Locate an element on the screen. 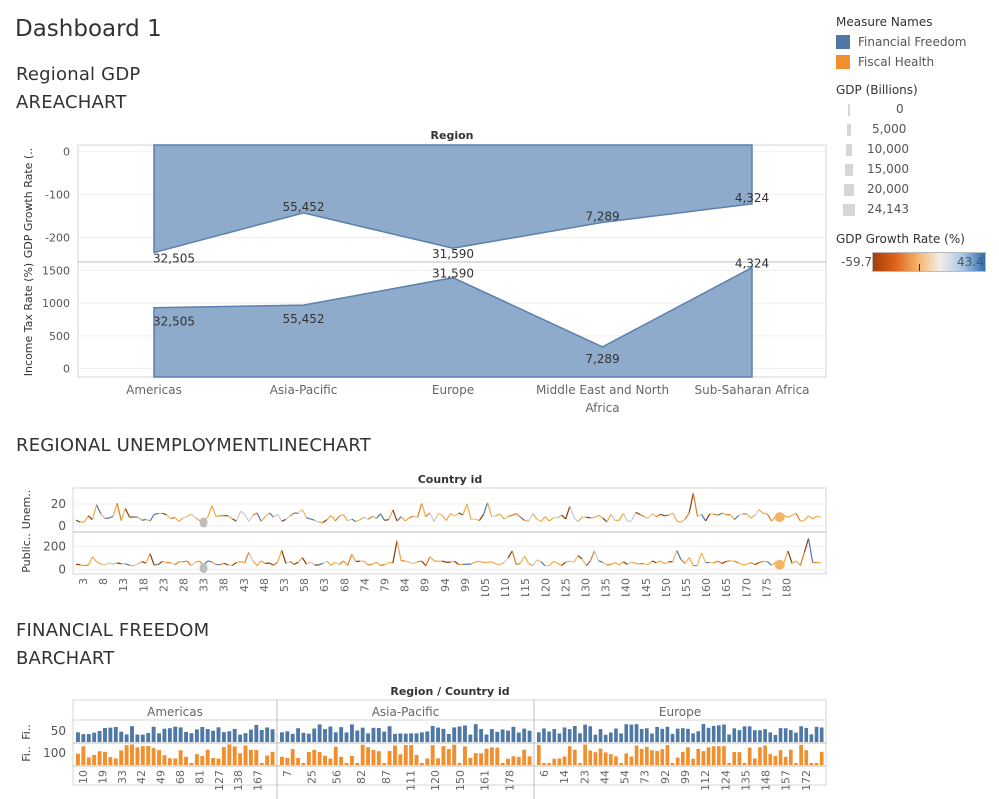 This screenshot has height=799, width=999. bar-x-tick-label: 68 is located at coordinates (180, 777).